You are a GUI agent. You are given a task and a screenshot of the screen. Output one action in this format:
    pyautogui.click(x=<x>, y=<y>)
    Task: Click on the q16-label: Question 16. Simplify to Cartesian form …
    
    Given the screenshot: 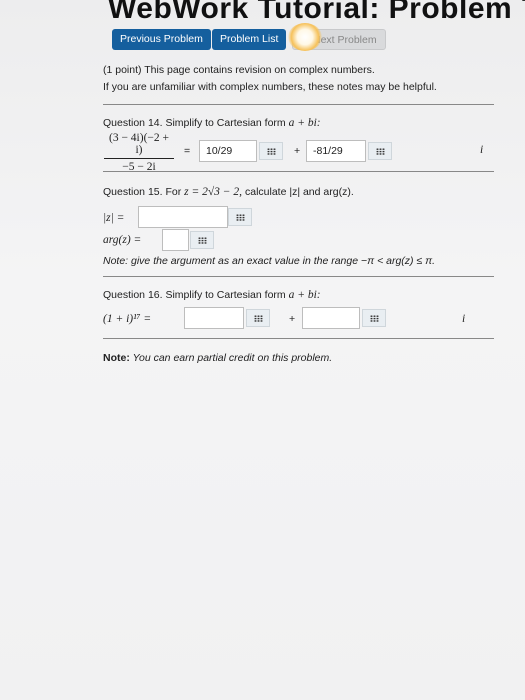 What is the action you would take?
    pyautogui.click(x=212, y=295)
    